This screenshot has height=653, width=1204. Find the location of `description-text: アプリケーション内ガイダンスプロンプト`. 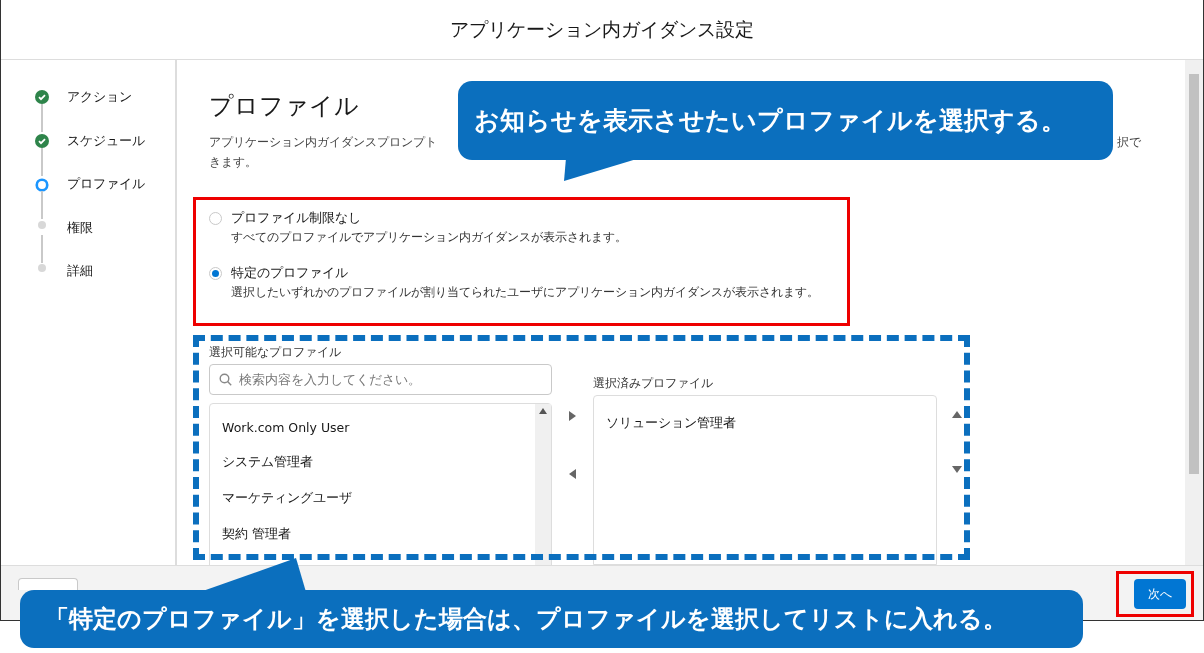

description-text: アプリケーション内ガイダンスプロンプト is located at coordinates (323, 142).